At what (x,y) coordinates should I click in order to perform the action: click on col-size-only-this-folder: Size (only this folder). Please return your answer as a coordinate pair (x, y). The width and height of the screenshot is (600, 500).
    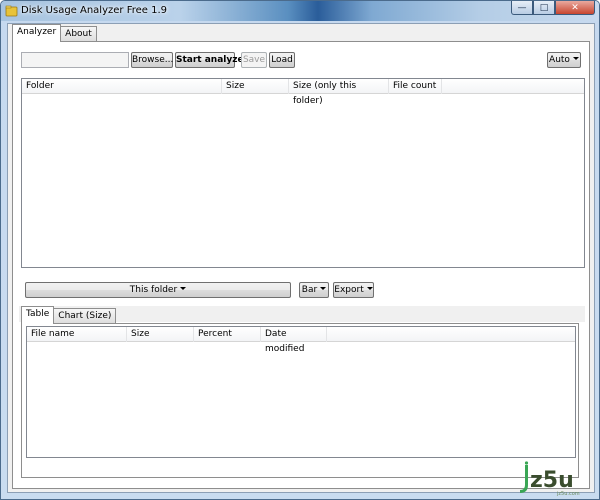
    Looking at the image, I should click on (339, 92).